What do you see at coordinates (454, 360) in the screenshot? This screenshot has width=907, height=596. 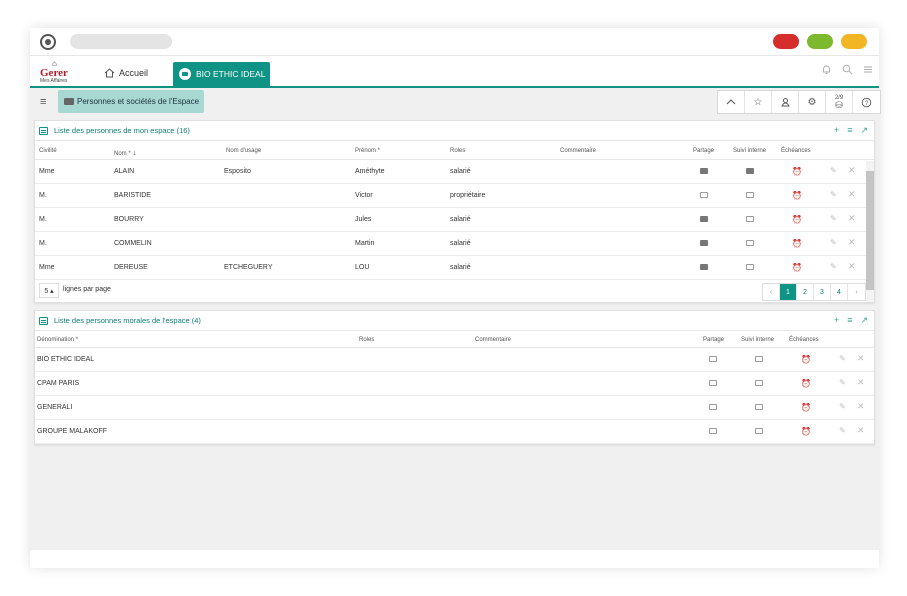 I see `table-row: BIO ETHIC IDEAL ⏰ ✎ ✕` at bounding box center [454, 360].